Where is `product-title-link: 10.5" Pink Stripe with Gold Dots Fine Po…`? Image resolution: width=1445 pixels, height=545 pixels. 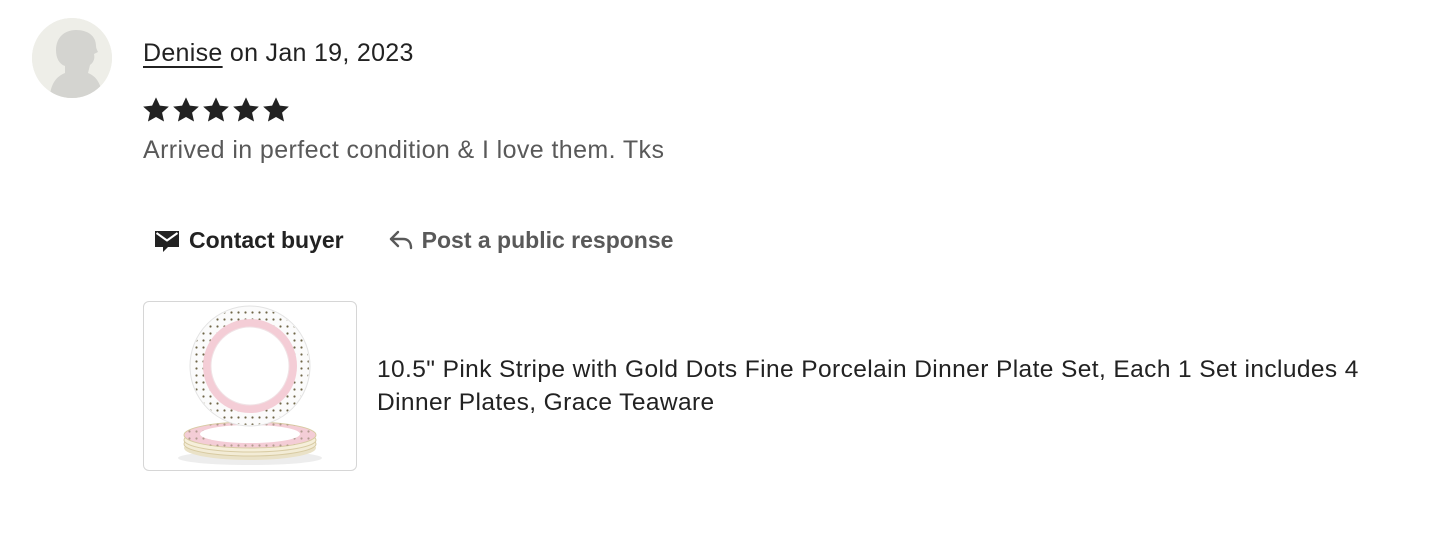
product-title-link: 10.5" Pink Stripe with Gold Dots Fine Po… is located at coordinates (897, 386).